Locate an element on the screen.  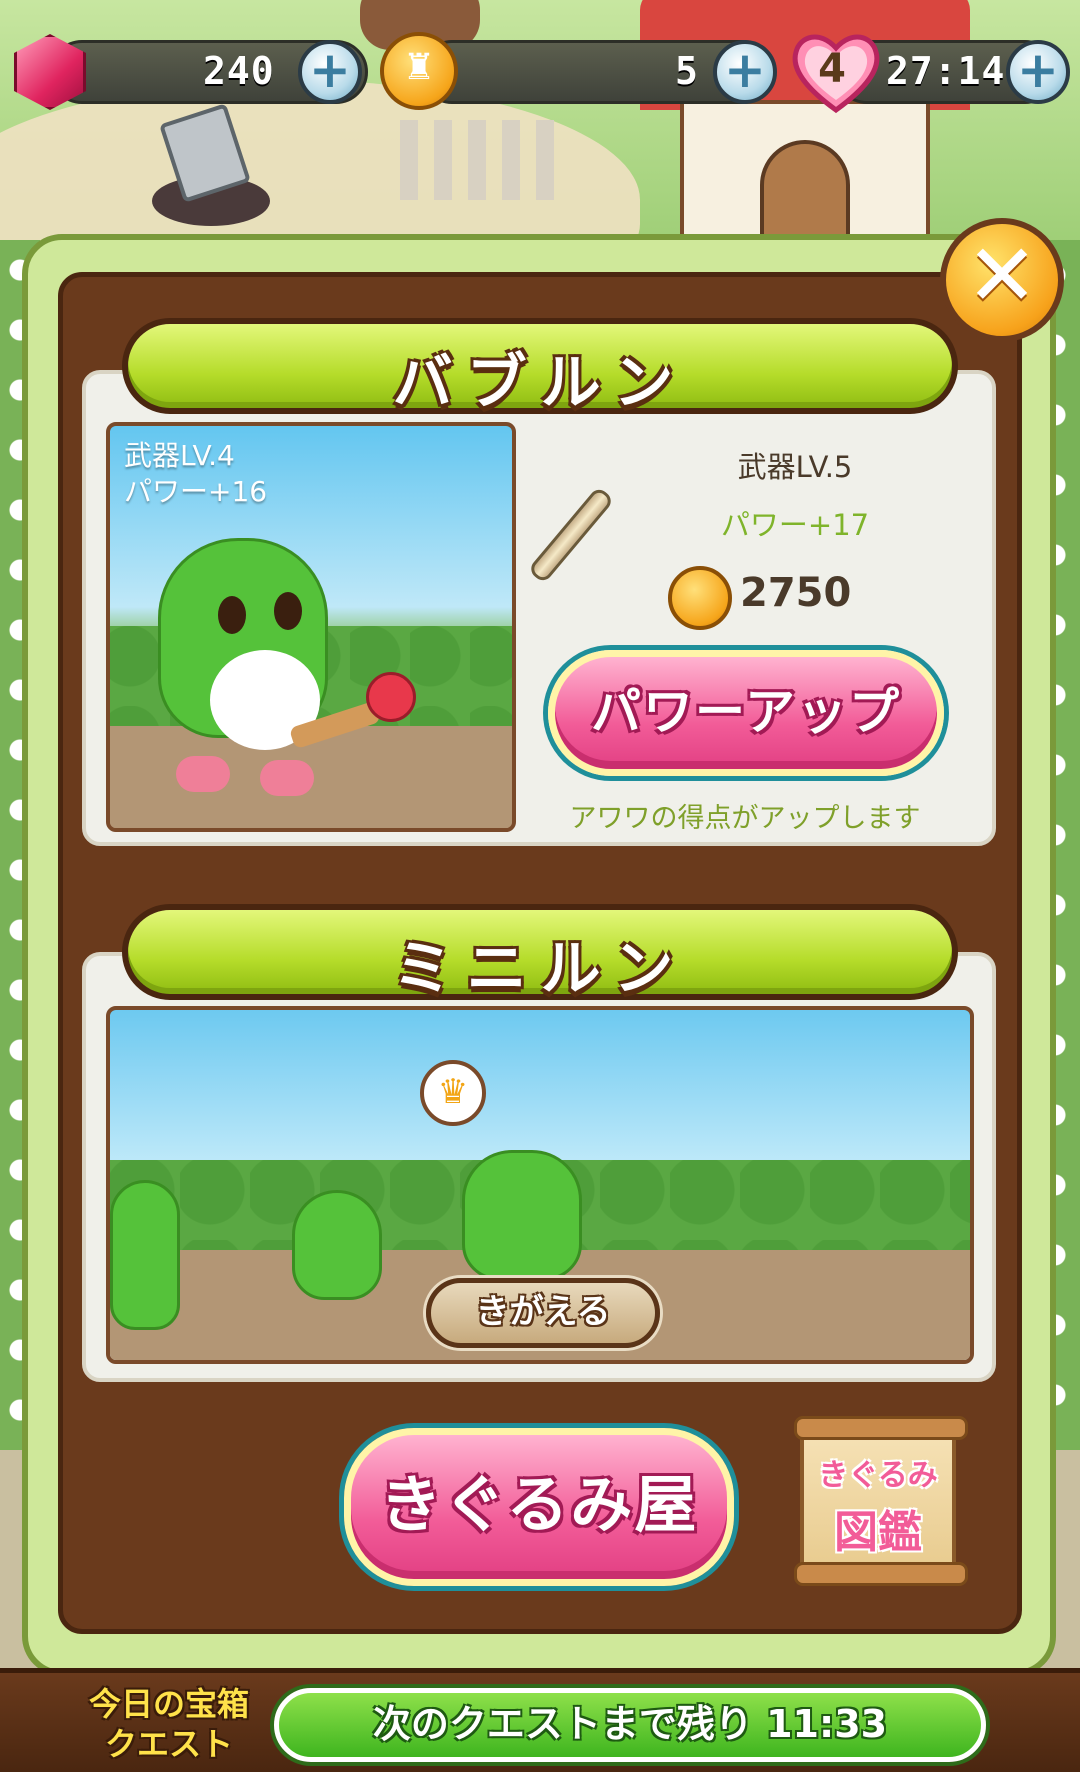
minirun-title: ミニルン is located at coordinates (540, 969).